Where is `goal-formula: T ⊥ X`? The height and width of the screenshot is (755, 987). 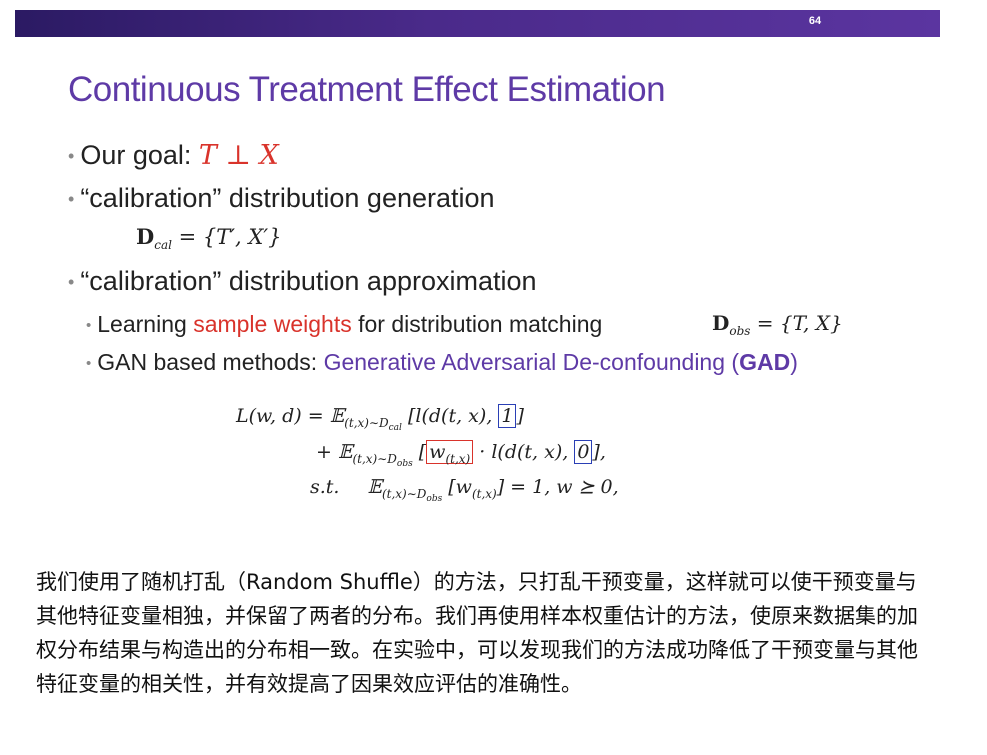 goal-formula: T ⊥ X is located at coordinates (238, 155).